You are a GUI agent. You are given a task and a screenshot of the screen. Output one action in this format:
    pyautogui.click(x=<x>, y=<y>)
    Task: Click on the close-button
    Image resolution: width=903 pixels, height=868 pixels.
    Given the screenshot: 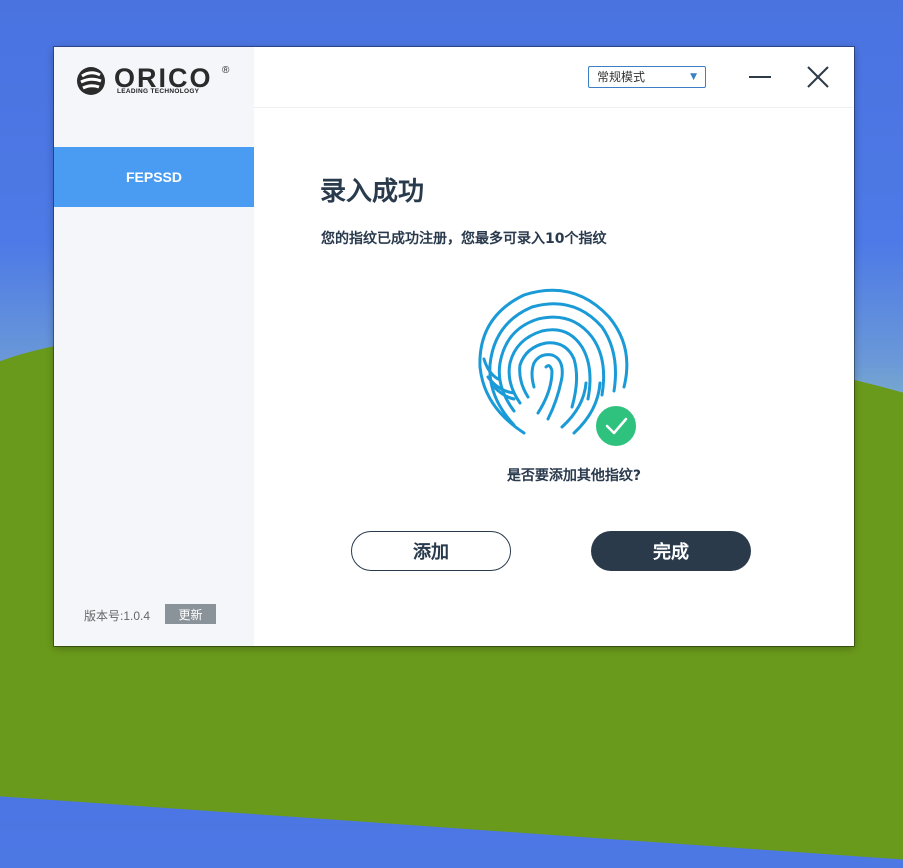 What is the action you would take?
    pyautogui.click(x=818, y=77)
    